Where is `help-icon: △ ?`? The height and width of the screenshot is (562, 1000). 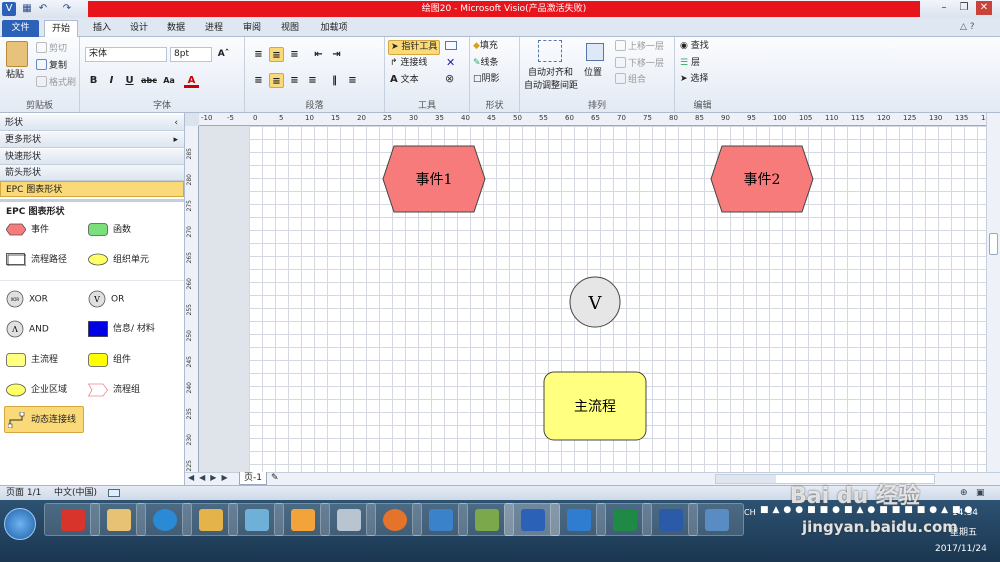
help-icon: △ ? is located at coordinates (967, 27).